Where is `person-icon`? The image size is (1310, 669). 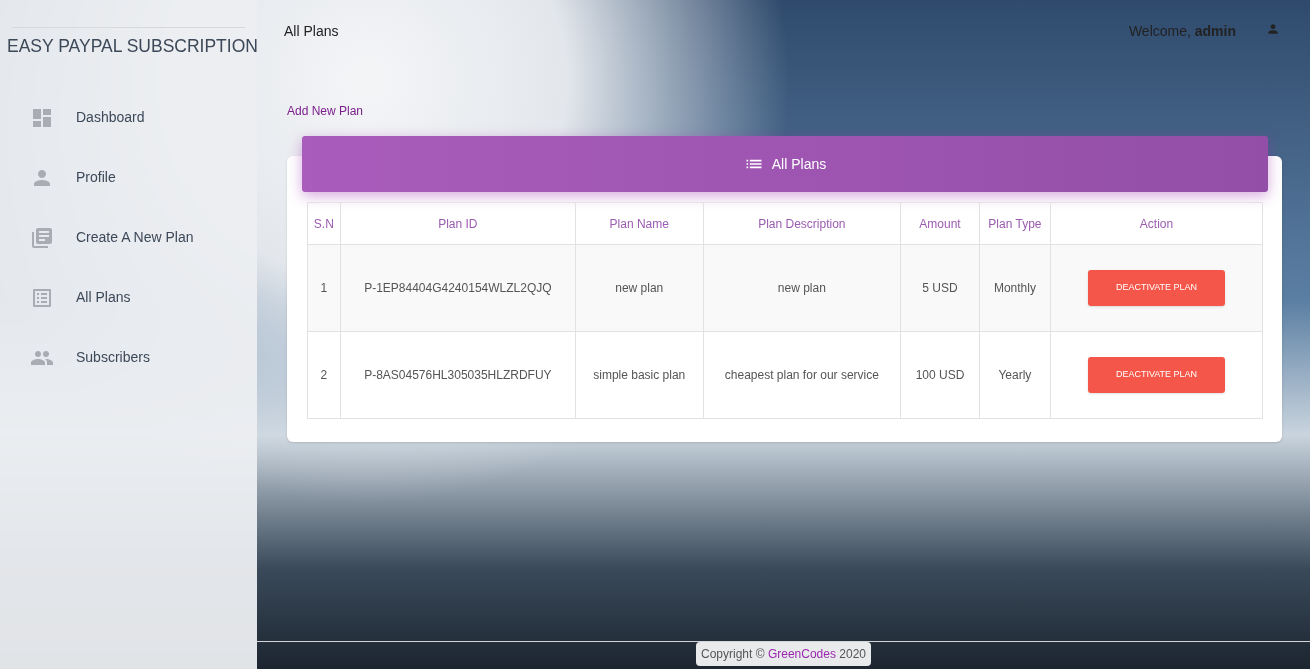
person-icon is located at coordinates (1273, 29).